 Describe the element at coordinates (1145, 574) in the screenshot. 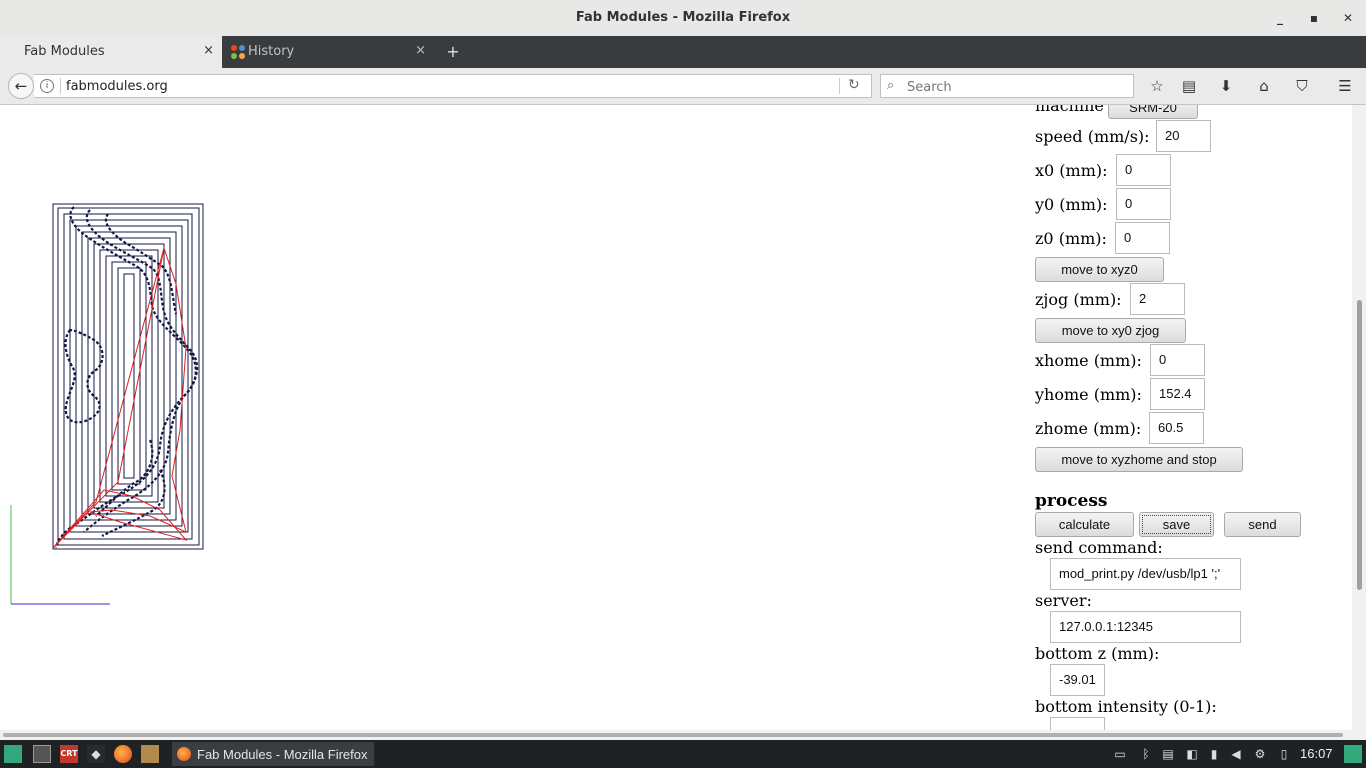

I see `send-command-input: mod_print.py /dev/usb/lp1 ';'` at that location.